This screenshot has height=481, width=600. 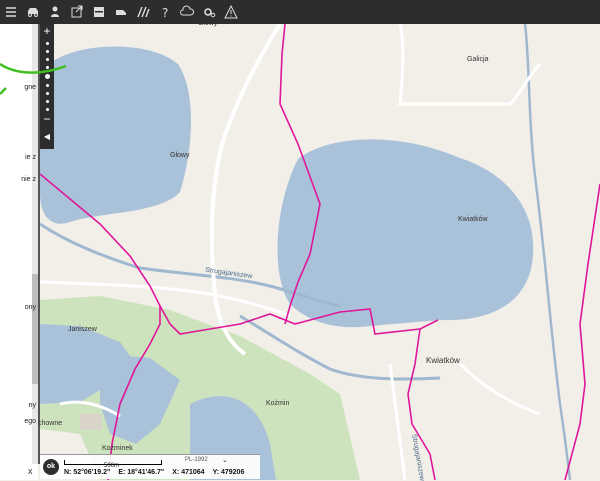 What do you see at coordinates (47, 119) in the screenshot?
I see `zoom-out-button: −` at bounding box center [47, 119].